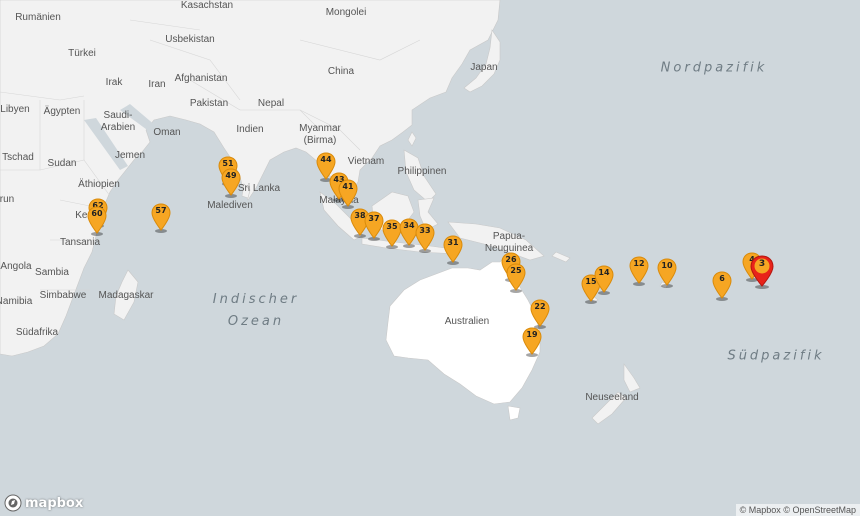  I want to click on label-usbekistan: Usbekistan, so click(190, 39).